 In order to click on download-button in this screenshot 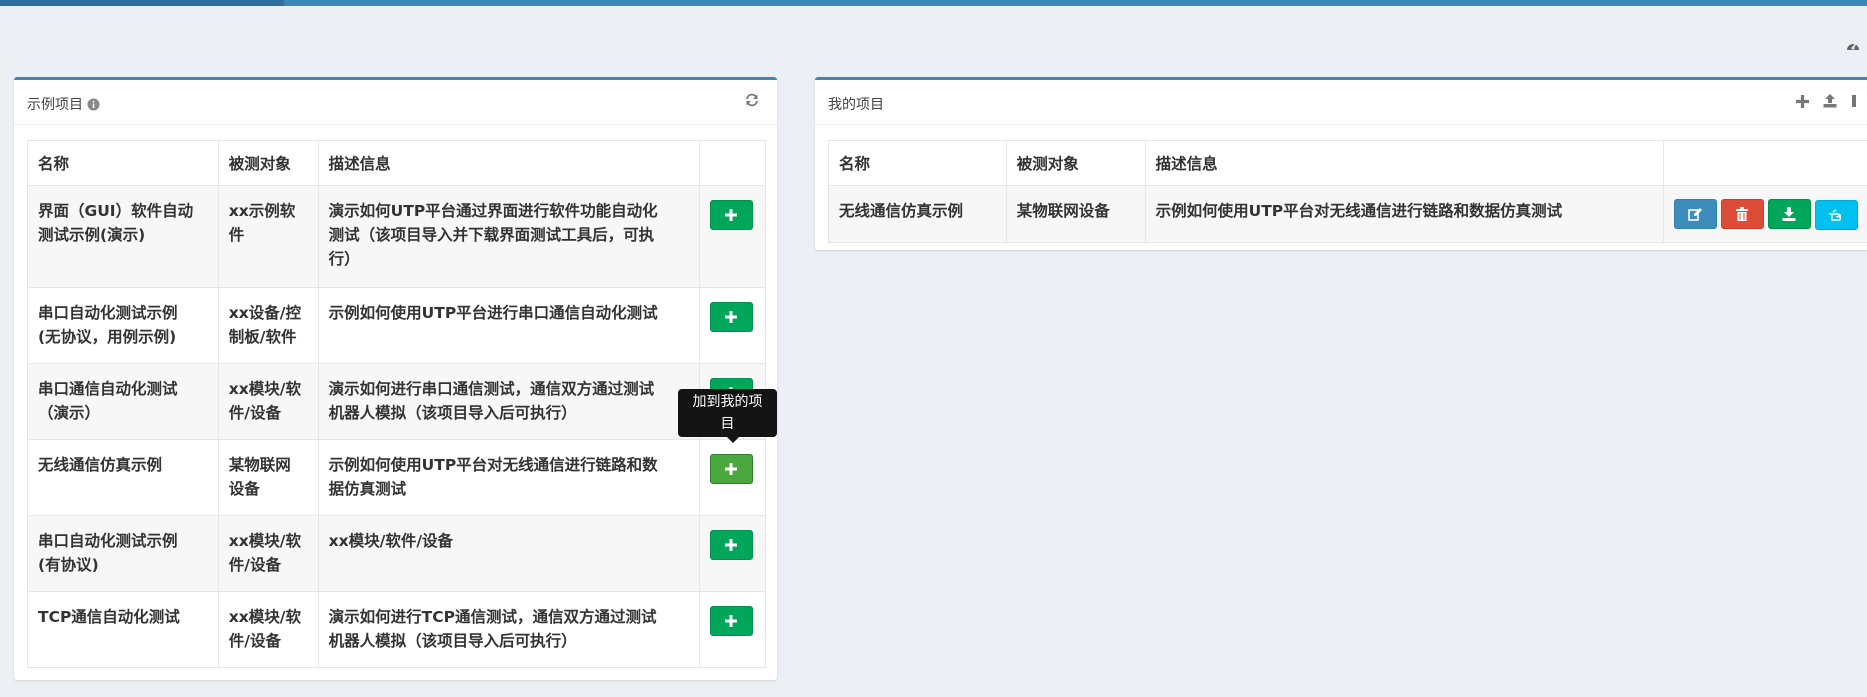, I will do `click(1789, 214)`.